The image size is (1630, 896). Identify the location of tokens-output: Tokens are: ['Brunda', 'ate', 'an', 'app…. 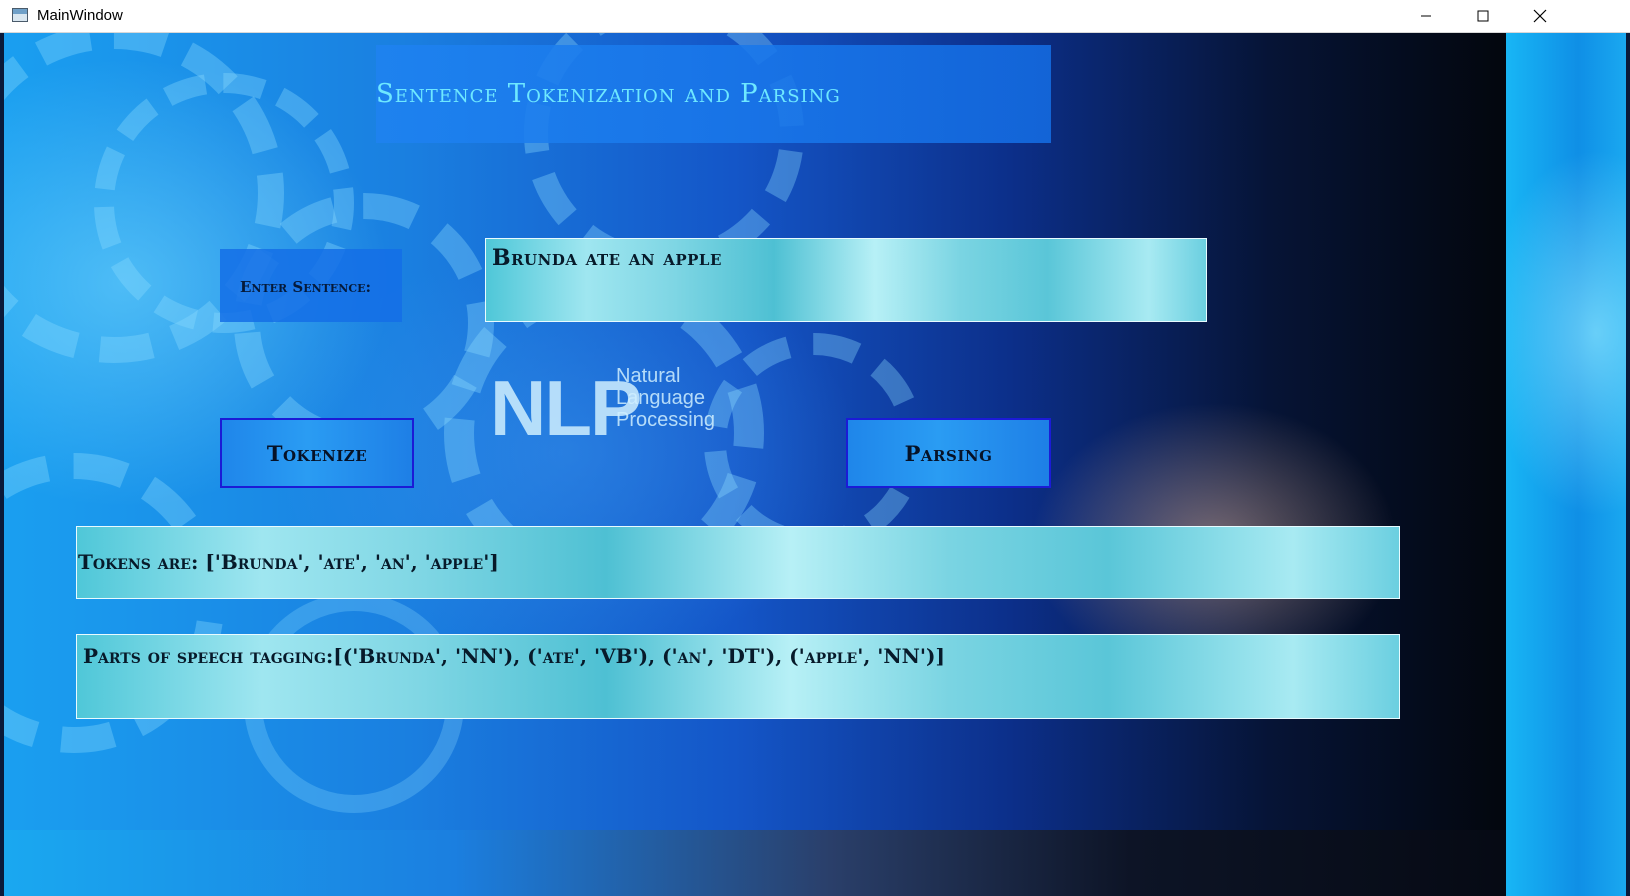
(738, 562).